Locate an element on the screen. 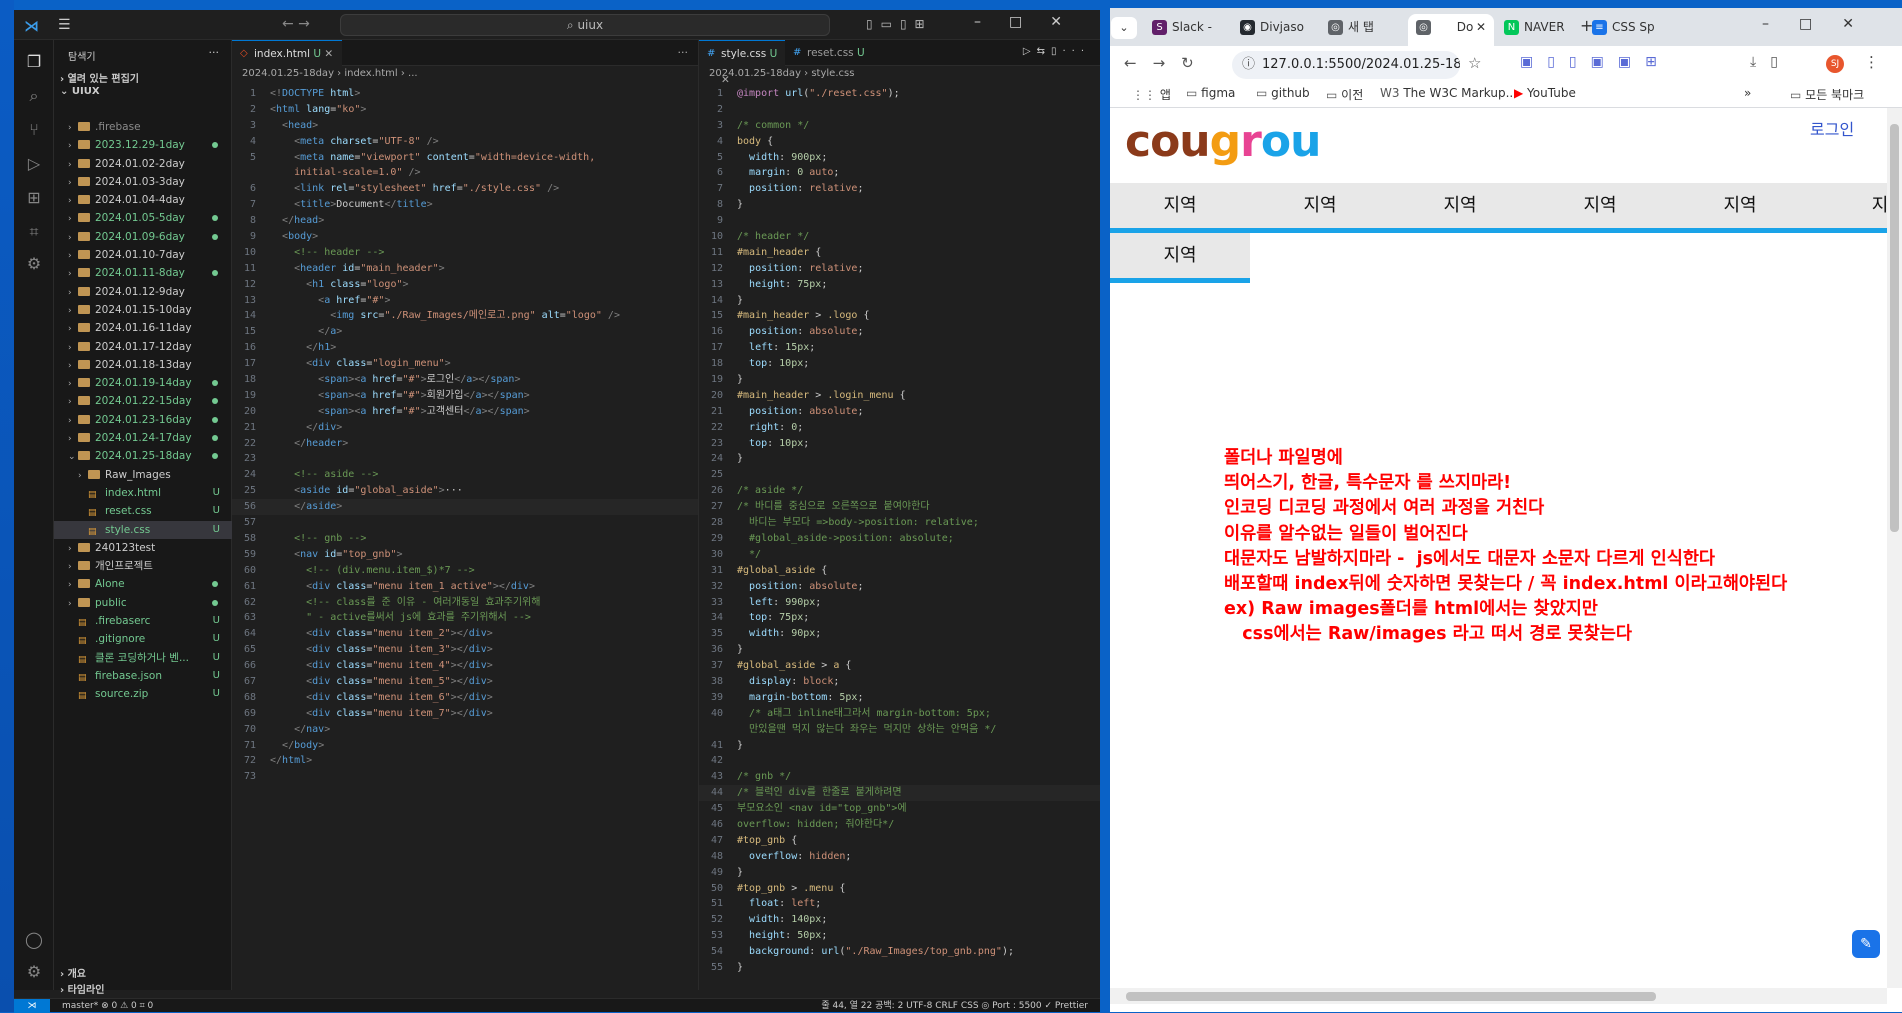 Image resolution: width=1902 pixels, height=1013 pixels. remote-icon: ⌗ is located at coordinates (34, 232).